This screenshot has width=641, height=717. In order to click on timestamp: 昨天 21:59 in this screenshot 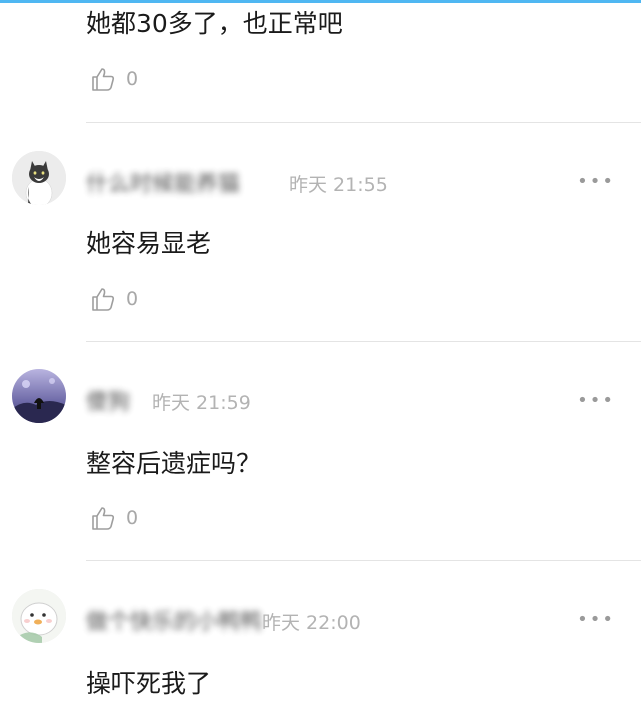, I will do `click(201, 403)`.